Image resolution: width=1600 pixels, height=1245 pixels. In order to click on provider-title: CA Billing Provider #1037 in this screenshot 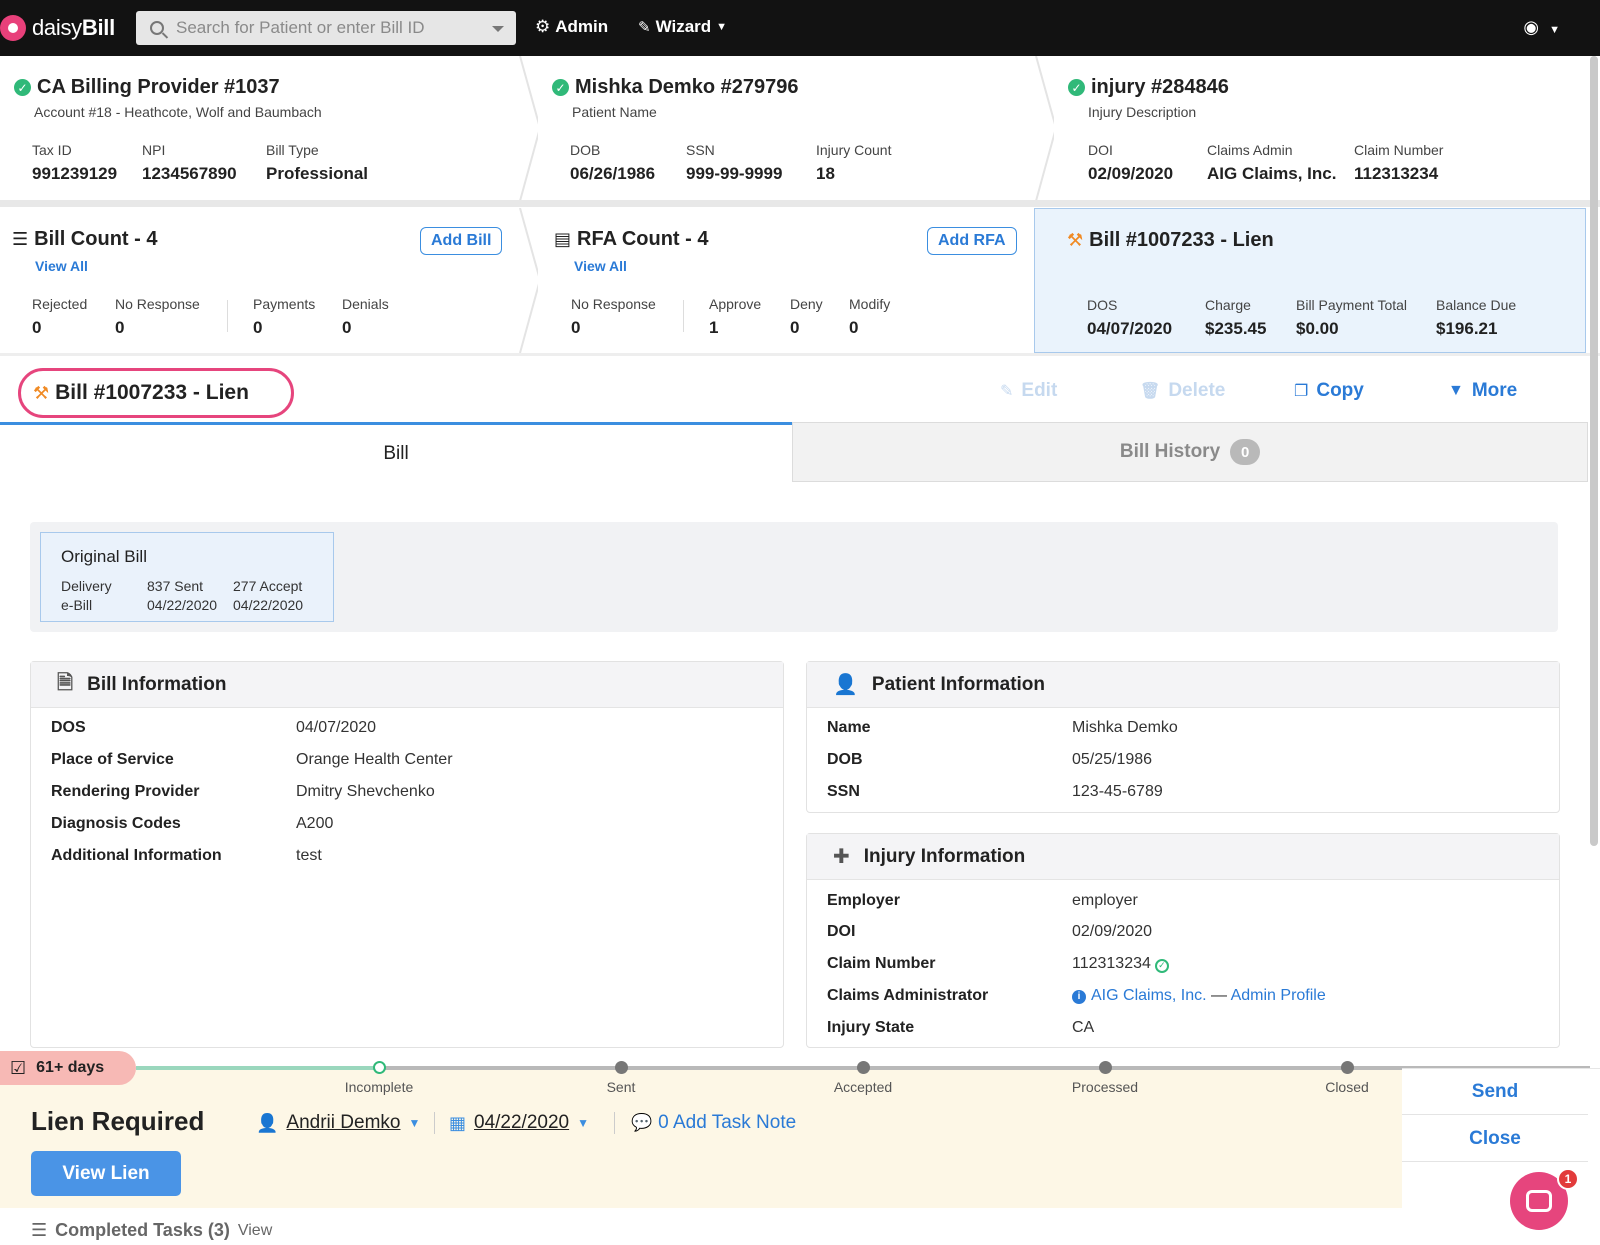, I will do `click(158, 87)`.